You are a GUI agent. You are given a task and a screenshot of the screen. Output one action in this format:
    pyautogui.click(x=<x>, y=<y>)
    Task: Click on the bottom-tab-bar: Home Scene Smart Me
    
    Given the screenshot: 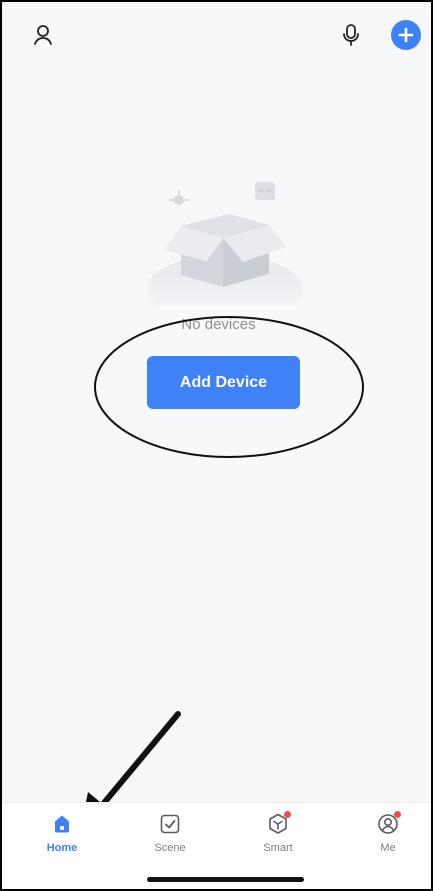 What is the action you would take?
    pyautogui.click(x=216, y=845)
    